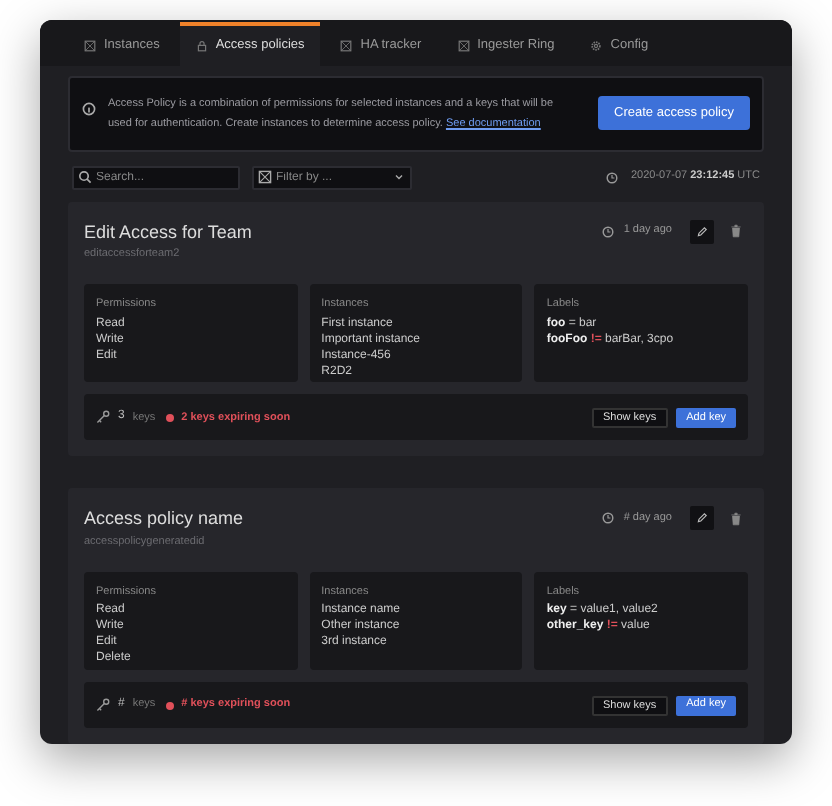  What do you see at coordinates (164, 519) in the screenshot?
I see `policy-title: Access policy name` at bounding box center [164, 519].